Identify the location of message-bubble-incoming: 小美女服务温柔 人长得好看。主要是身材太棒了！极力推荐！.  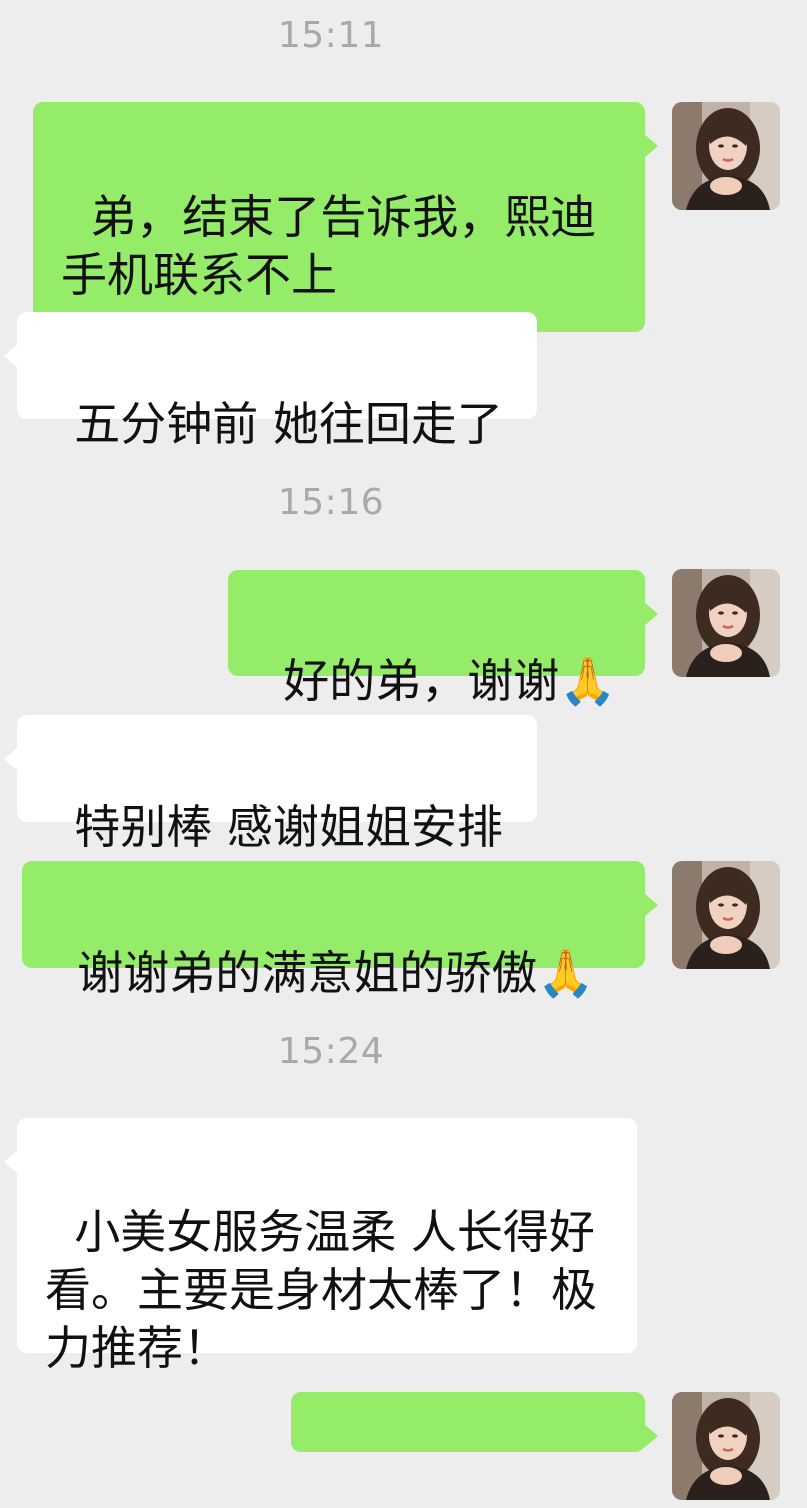
(320, 1246).